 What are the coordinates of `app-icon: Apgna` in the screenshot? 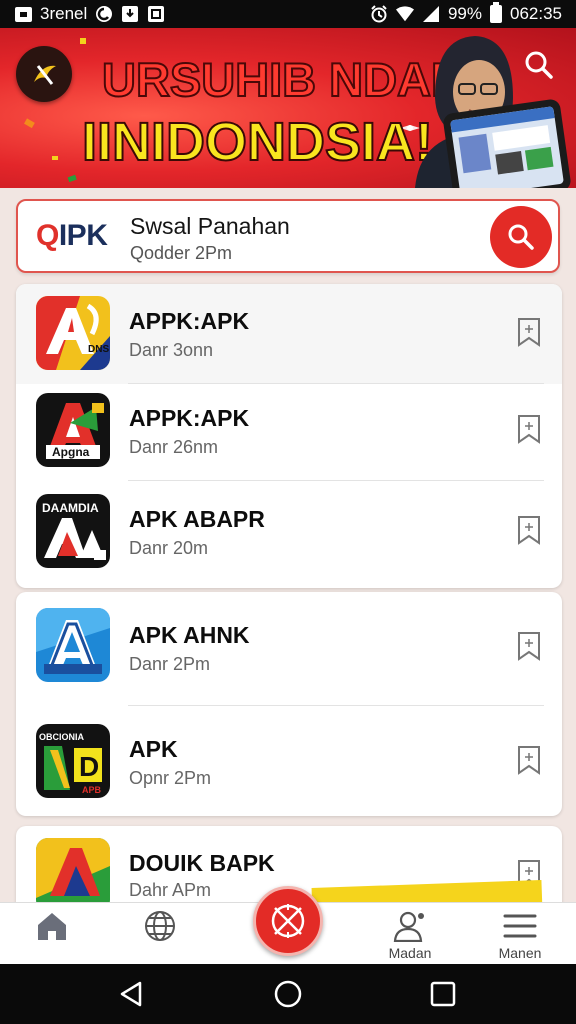 It's located at (73, 430).